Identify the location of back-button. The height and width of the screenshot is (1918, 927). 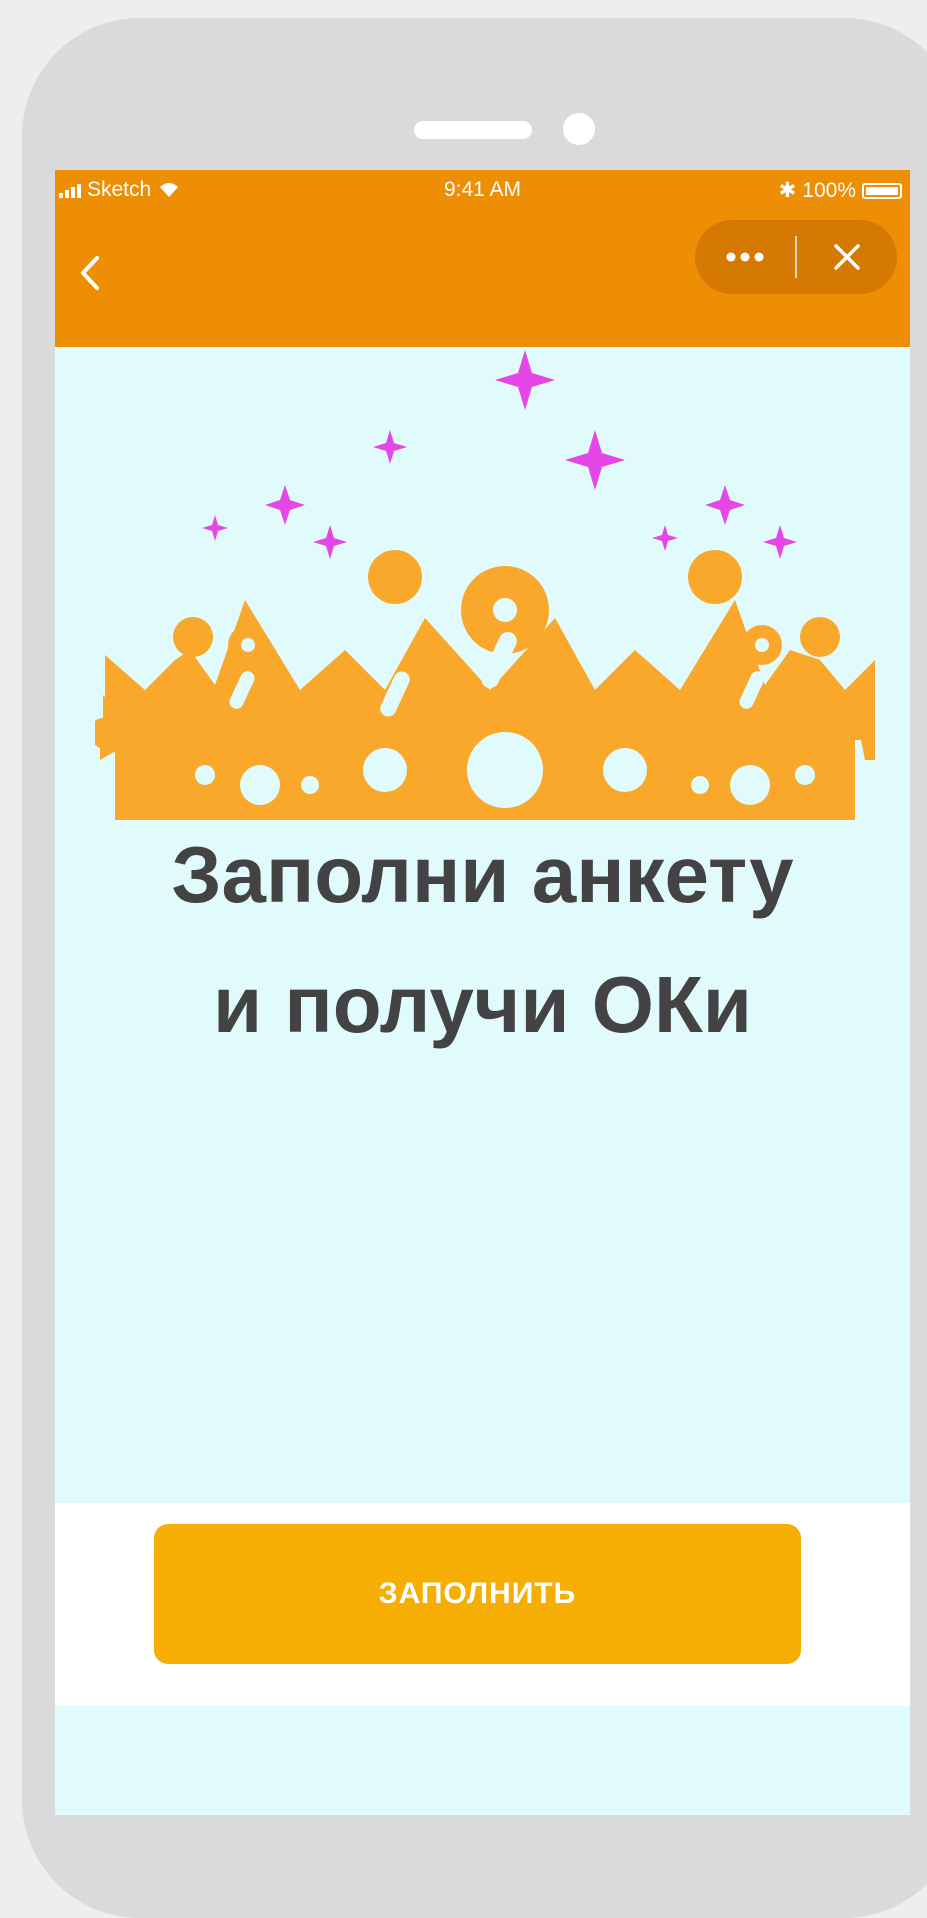
(90, 273).